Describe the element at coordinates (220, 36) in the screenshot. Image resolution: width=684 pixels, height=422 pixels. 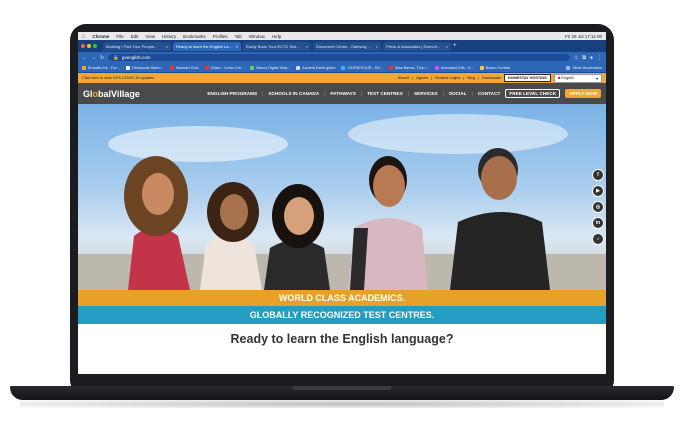
I see `menu-profiles: Profiles` at that location.